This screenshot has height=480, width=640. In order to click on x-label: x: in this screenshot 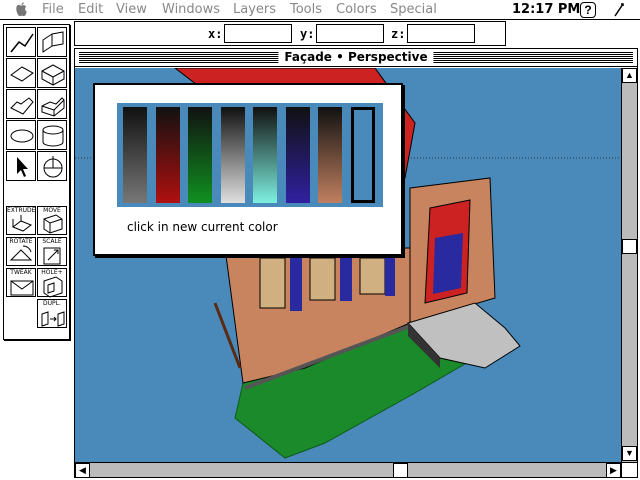, I will do `click(215, 34)`.